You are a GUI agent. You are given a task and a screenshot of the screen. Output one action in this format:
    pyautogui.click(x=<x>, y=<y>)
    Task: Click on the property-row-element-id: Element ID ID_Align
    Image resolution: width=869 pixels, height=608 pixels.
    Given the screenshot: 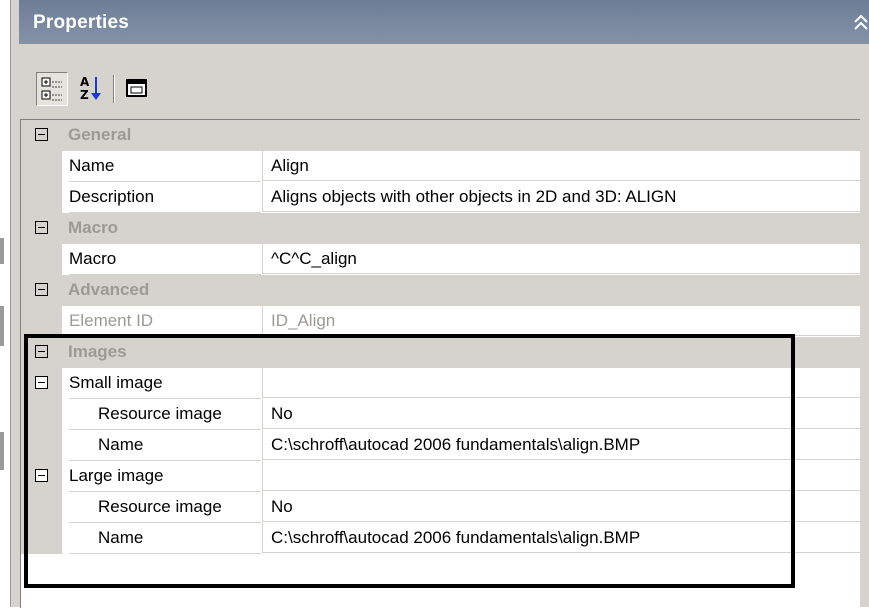 What is the action you would take?
    pyautogui.click(x=440, y=321)
    